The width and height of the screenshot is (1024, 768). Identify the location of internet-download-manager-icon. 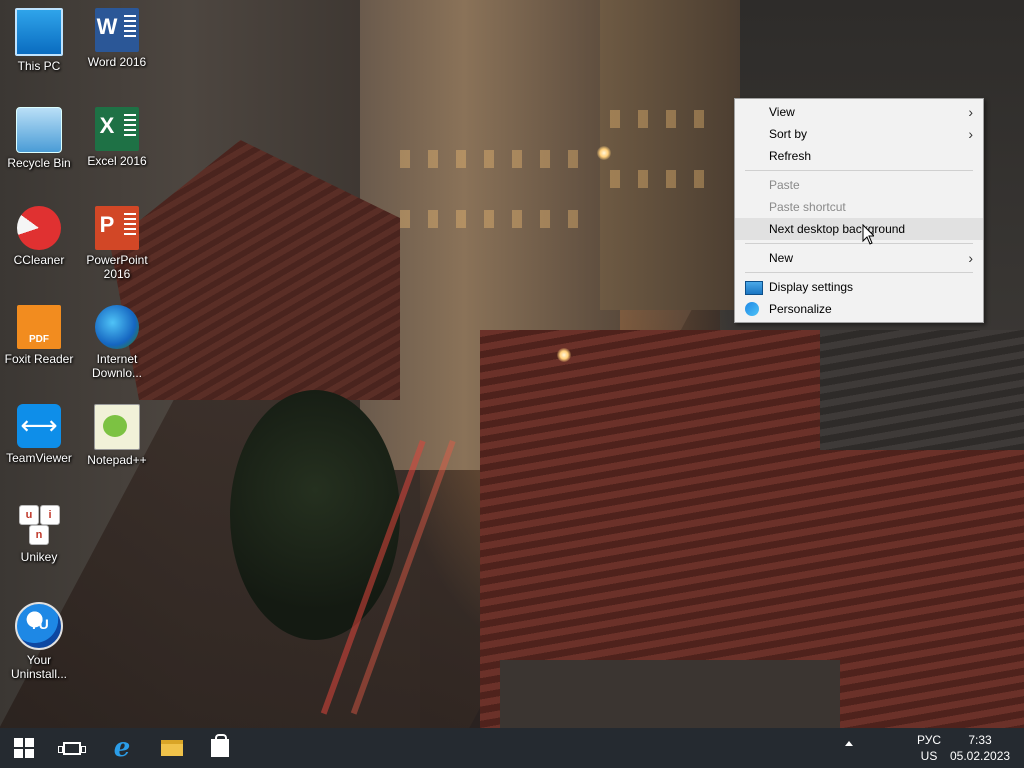
(117, 327).